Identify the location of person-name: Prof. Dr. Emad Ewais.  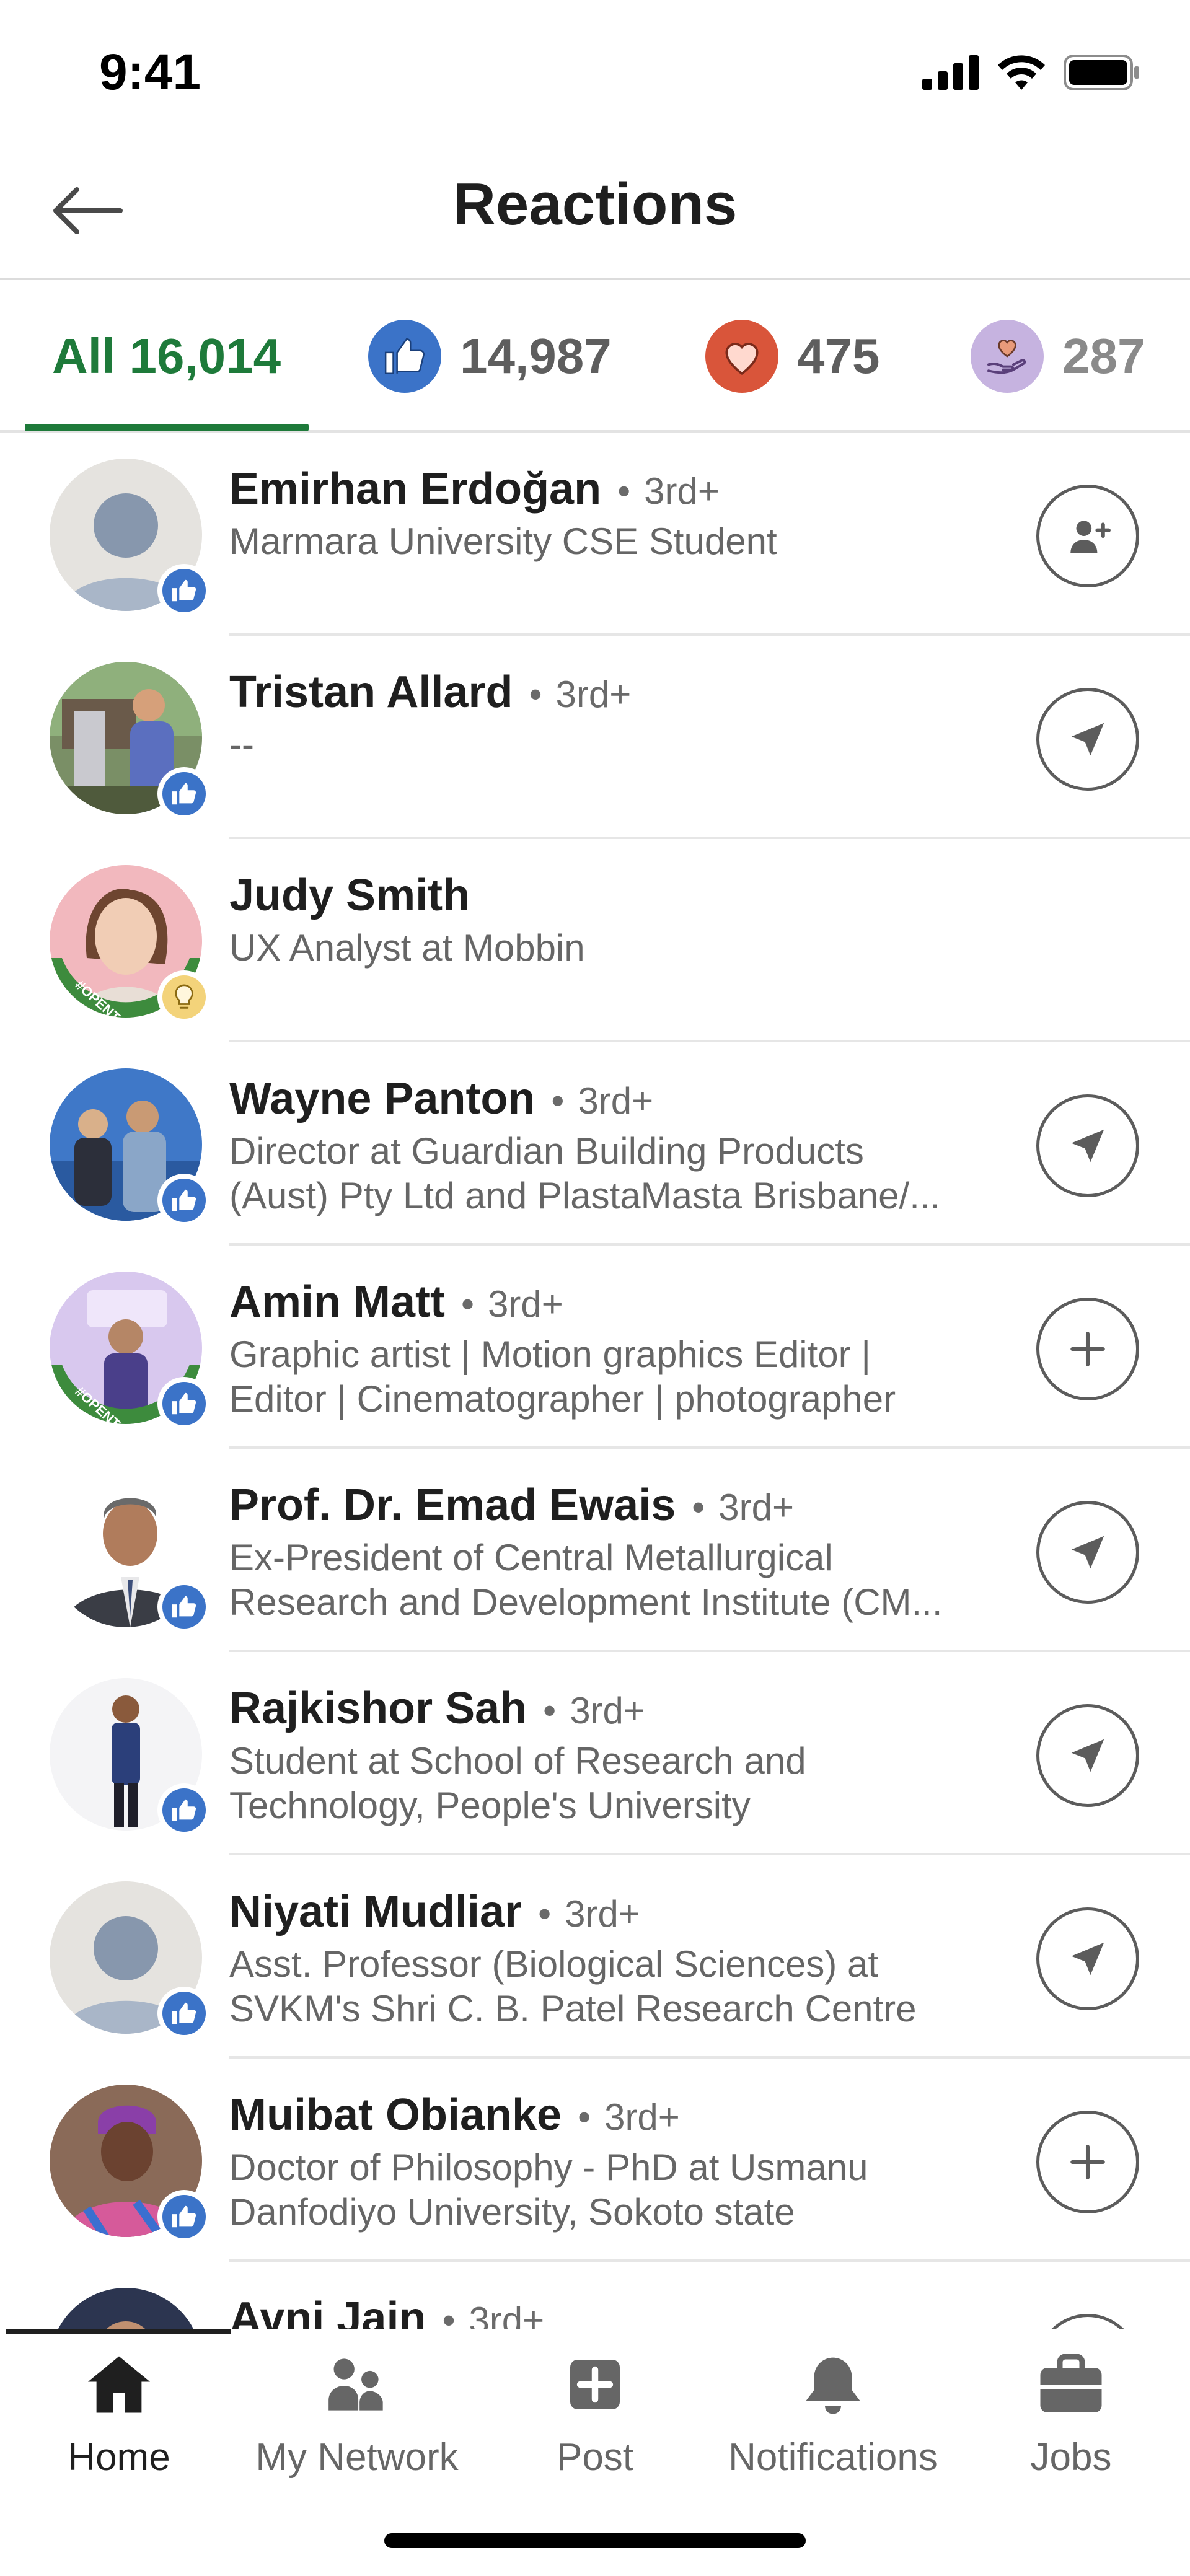
(452, 1505).